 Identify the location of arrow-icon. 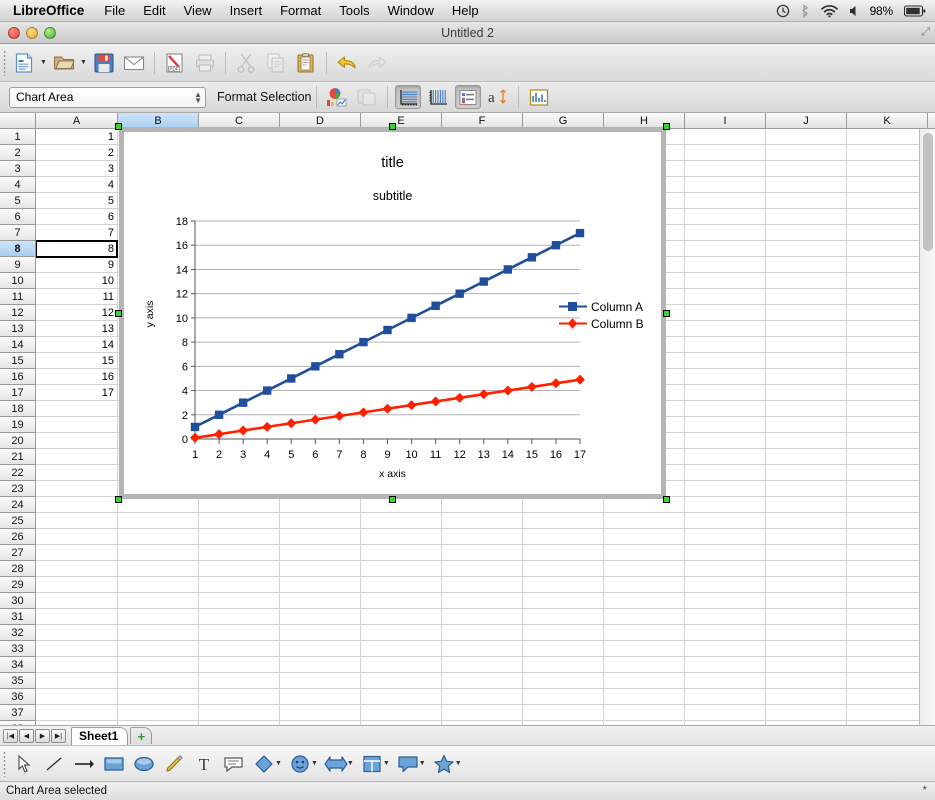
(84, 764).